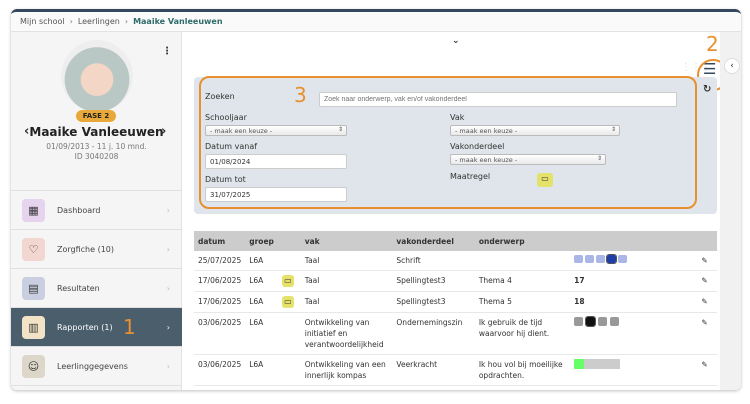 The height and width of the screenshot is (404, 750). I want to click on column-header: datum, so click(220, 241).